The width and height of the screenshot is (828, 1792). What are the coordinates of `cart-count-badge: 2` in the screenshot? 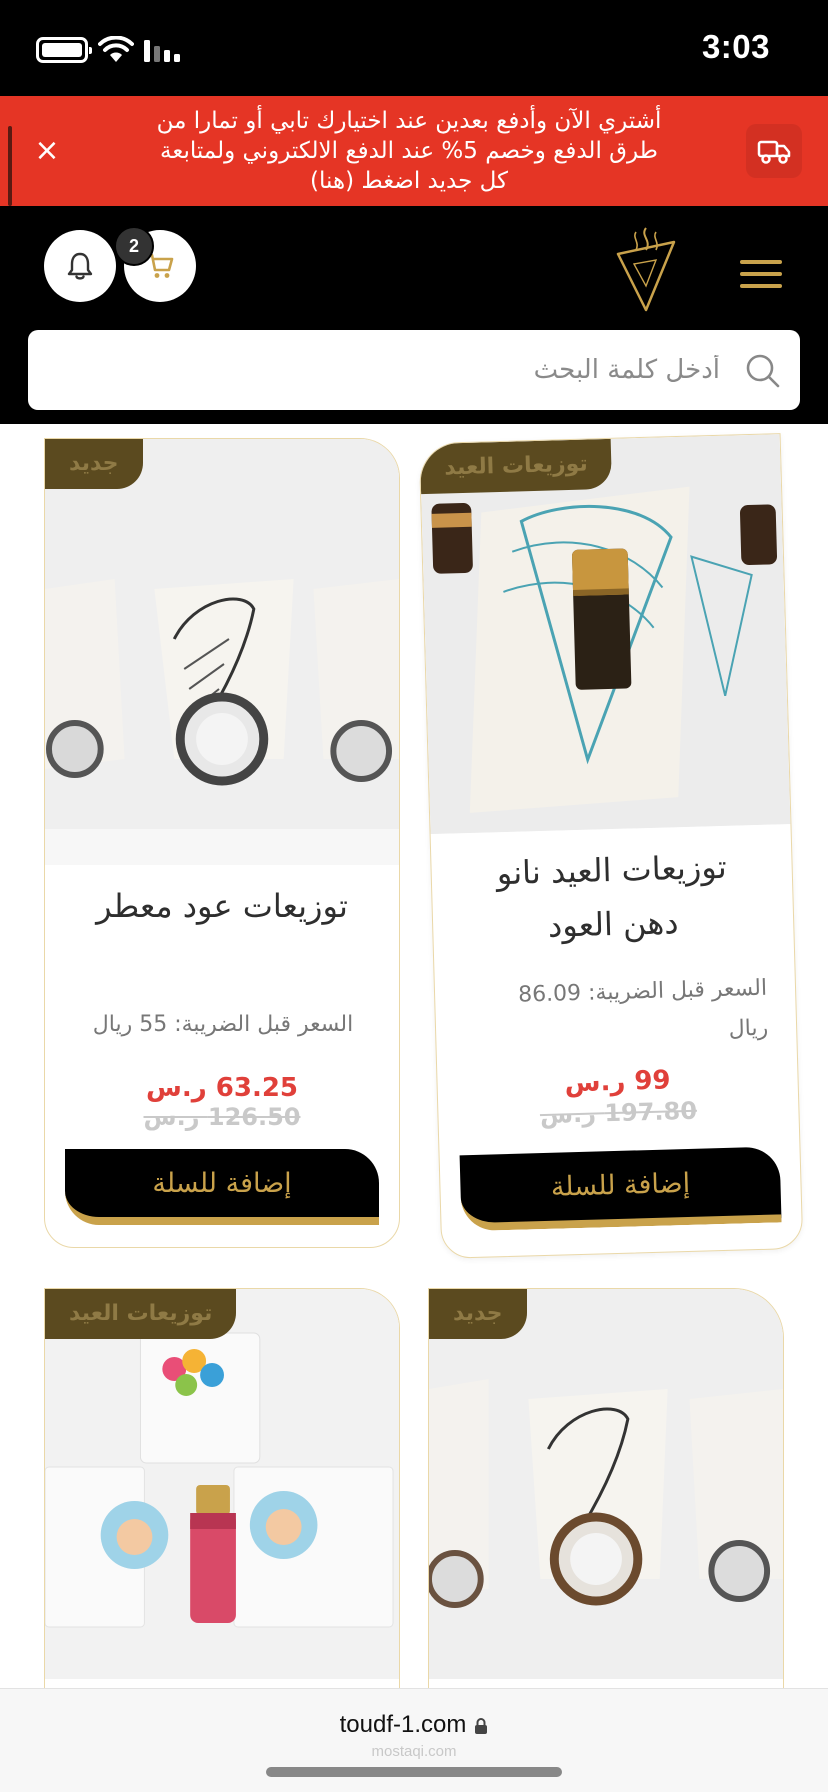 It's located at (134, 246).